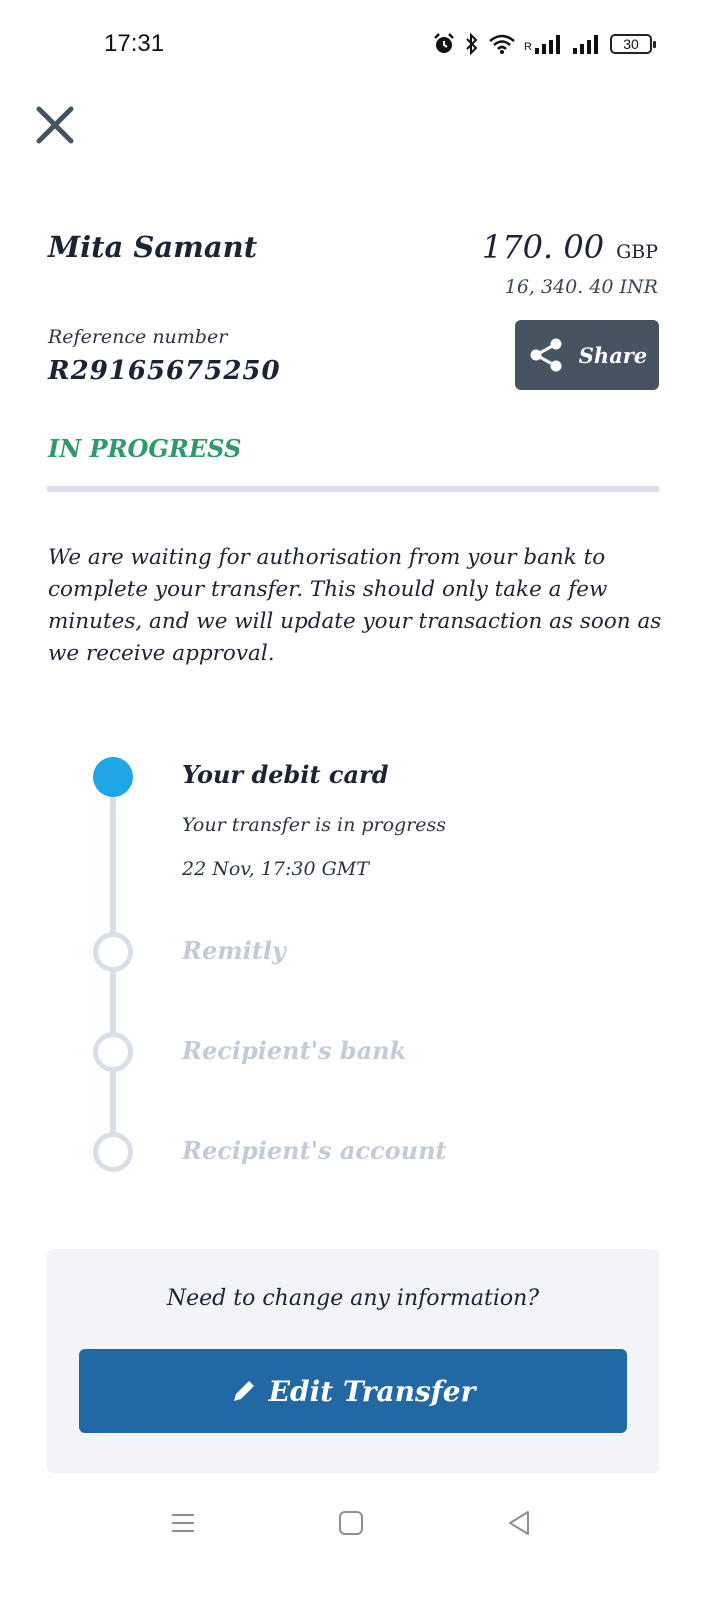 This screenshot has width=720, height=1600. What do you see at coordinates (546, 355) in the screenshot?
I see `share-icon` at bounding box center [546, 355].